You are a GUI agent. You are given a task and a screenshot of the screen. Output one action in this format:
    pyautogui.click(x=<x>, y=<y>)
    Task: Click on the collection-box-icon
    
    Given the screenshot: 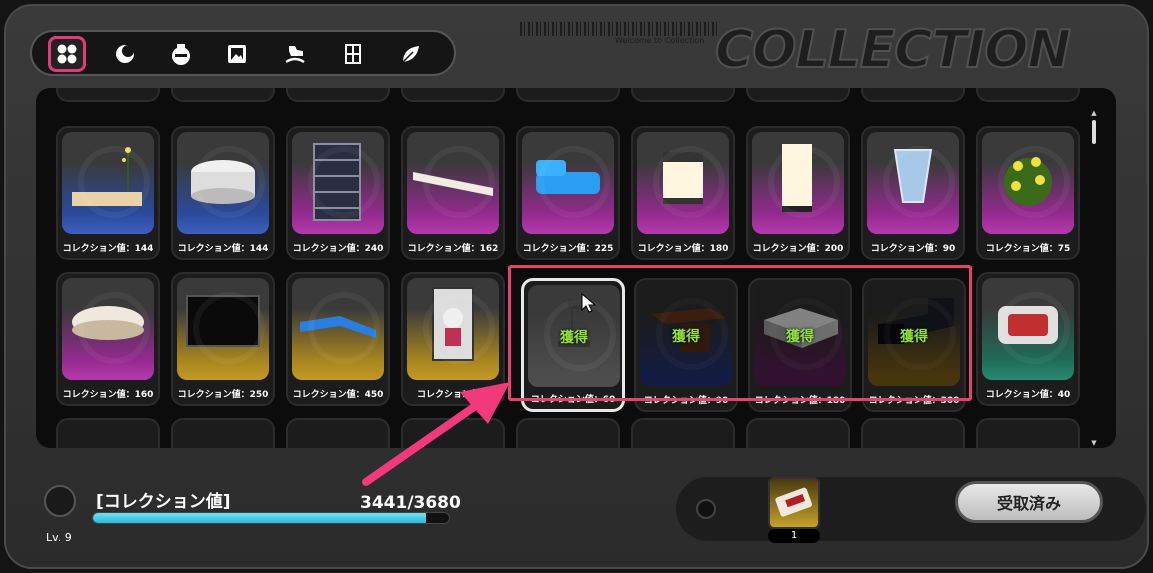 What is the action you would take?
    pyautogui.click(x=60, y=501)
    